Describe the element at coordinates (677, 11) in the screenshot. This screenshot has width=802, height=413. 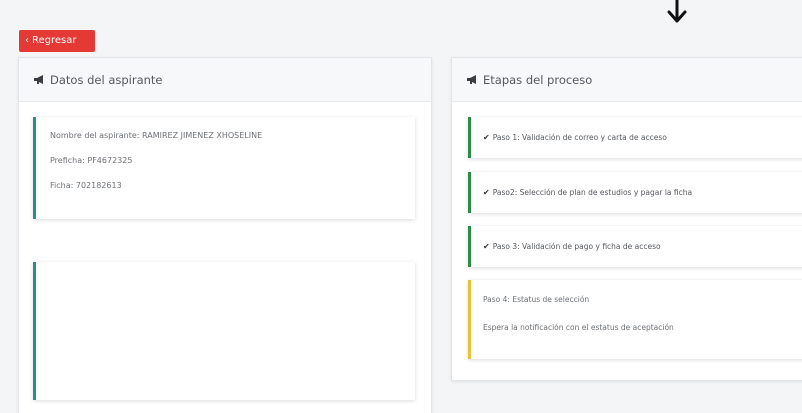
I see `arrow-down-icon` at that location.